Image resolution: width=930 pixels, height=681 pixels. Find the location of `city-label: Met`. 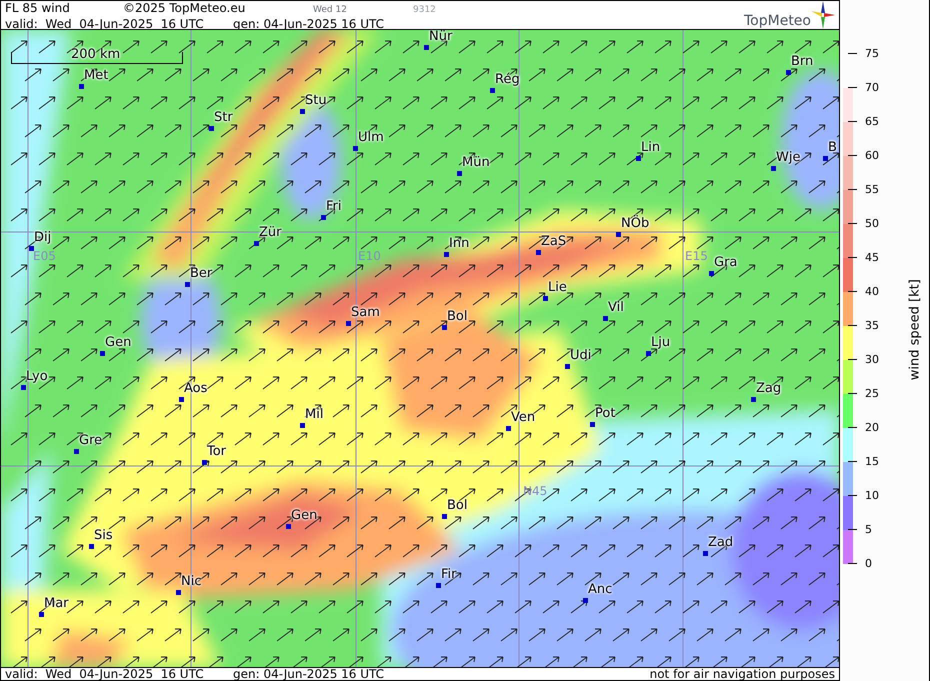

city-label: Met is located at coordinates (96, 76).